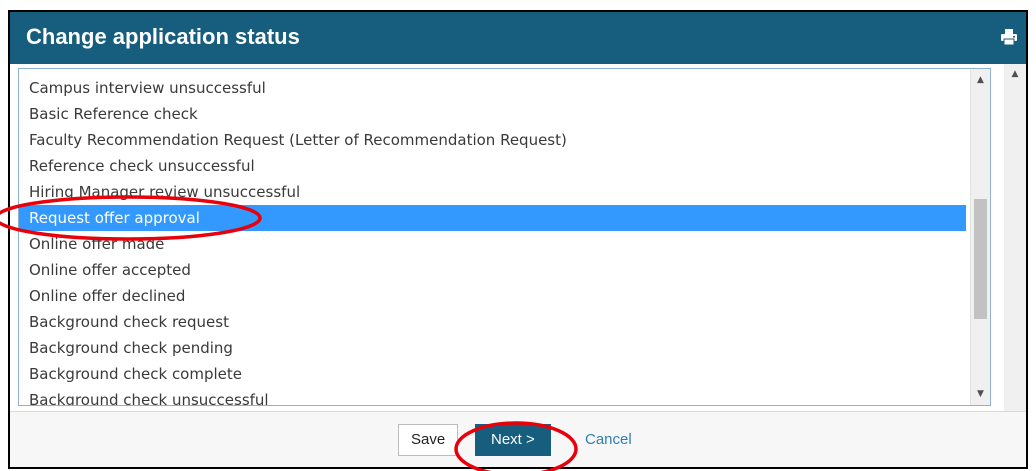 The width and height of the screenshot is (1036, 471). I want to click on listbox-scrollbar: ▲ ▼, so click(980, 237).